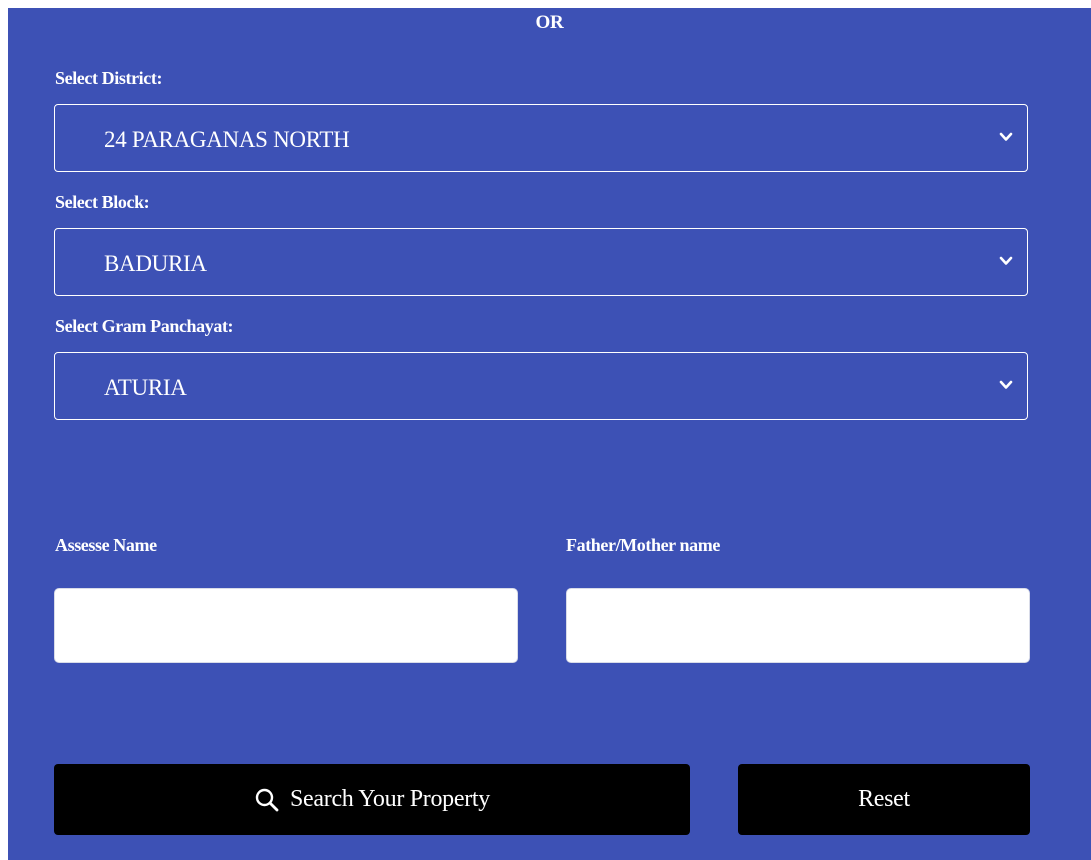 The image size is (1091, 860). What do you see at coordinates (109, 78) in the screenshot?
I see `district-label: Select District:` at bounding box center [109, 78].